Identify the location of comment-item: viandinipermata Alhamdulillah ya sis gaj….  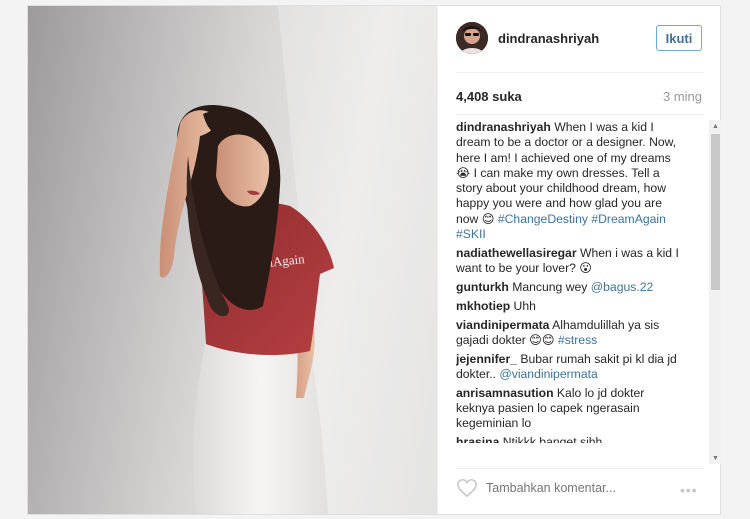
(570, 333).